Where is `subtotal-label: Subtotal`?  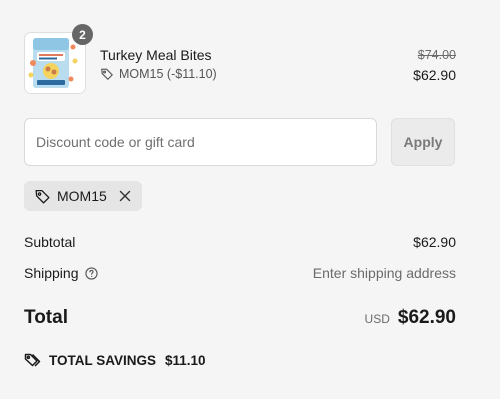
subtotal-label: Subtotal is located at coordinates (50, 242).